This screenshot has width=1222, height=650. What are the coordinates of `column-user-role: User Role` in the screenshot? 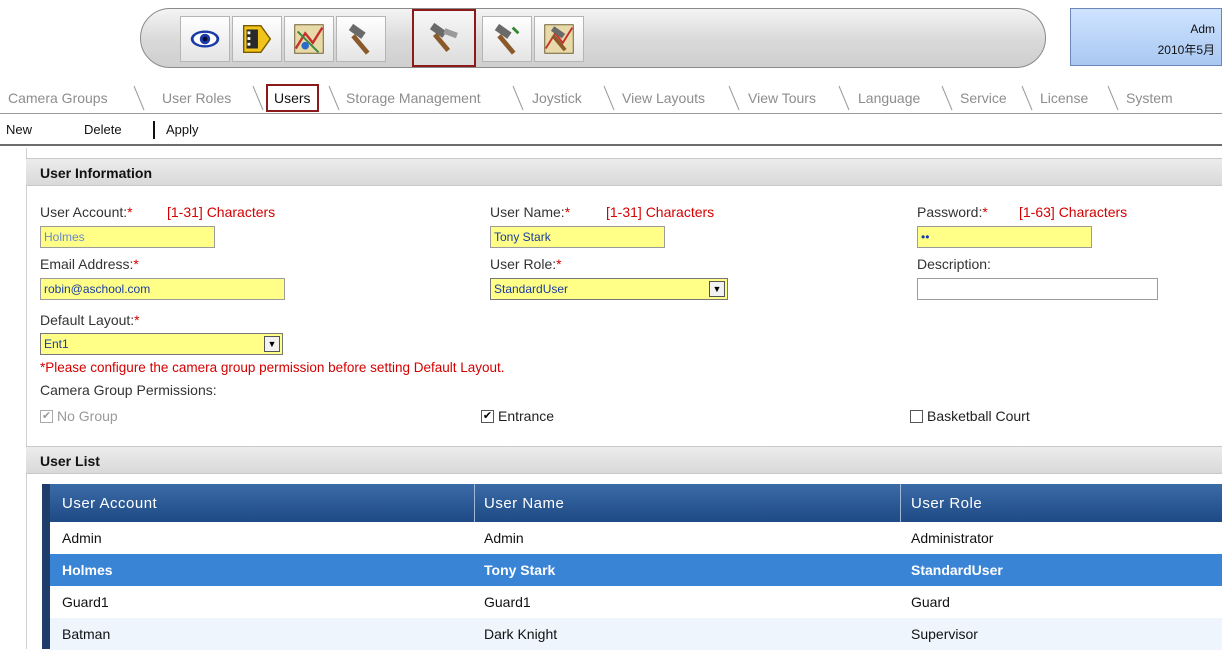 It's located at (946, 503).